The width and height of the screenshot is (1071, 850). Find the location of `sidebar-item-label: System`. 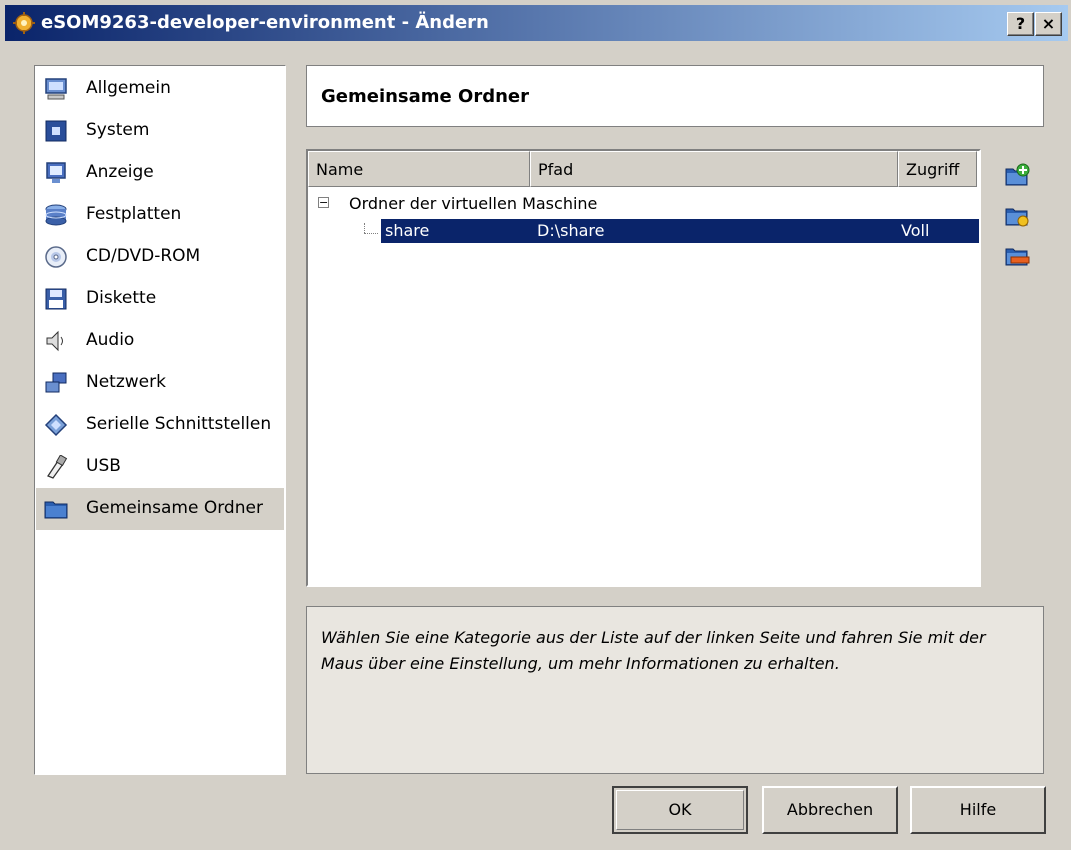

sidebar-item-label: System is located at coordinates (118, 130).